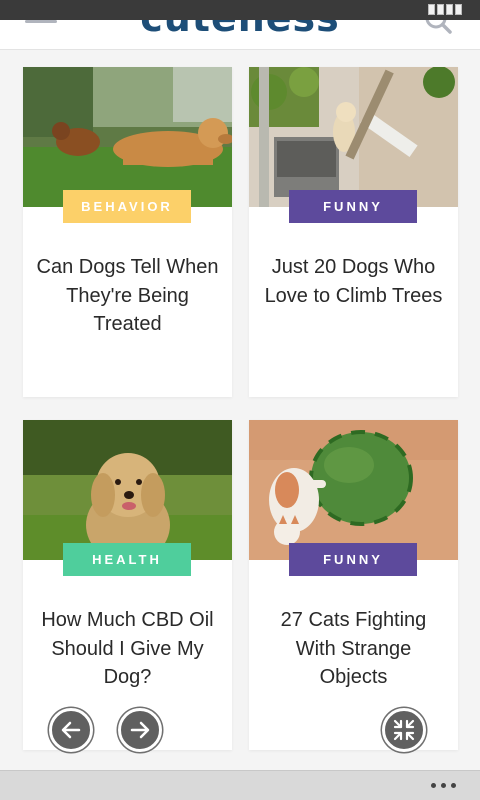 This screenshot has height=800, width=480. I want to click on back-button, so click(71, 730).